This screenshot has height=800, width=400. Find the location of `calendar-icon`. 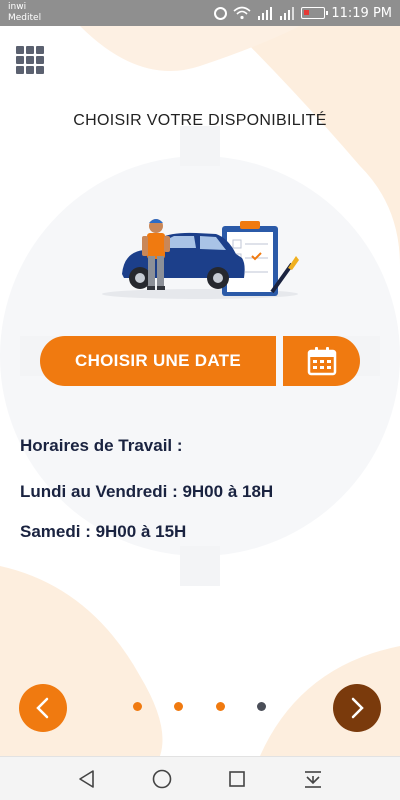

calendar-icon is located at coordinates (321, 361).